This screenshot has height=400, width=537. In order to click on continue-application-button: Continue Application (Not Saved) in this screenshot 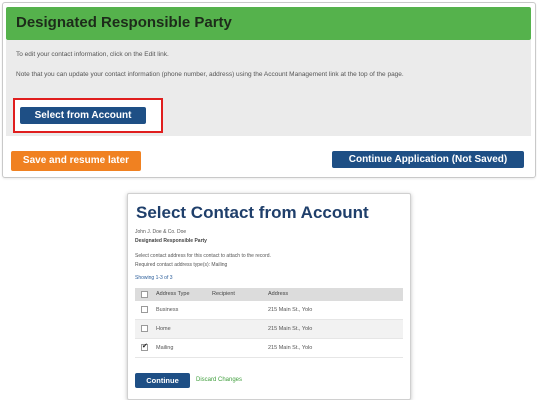, I will do `click(428, 159)`.